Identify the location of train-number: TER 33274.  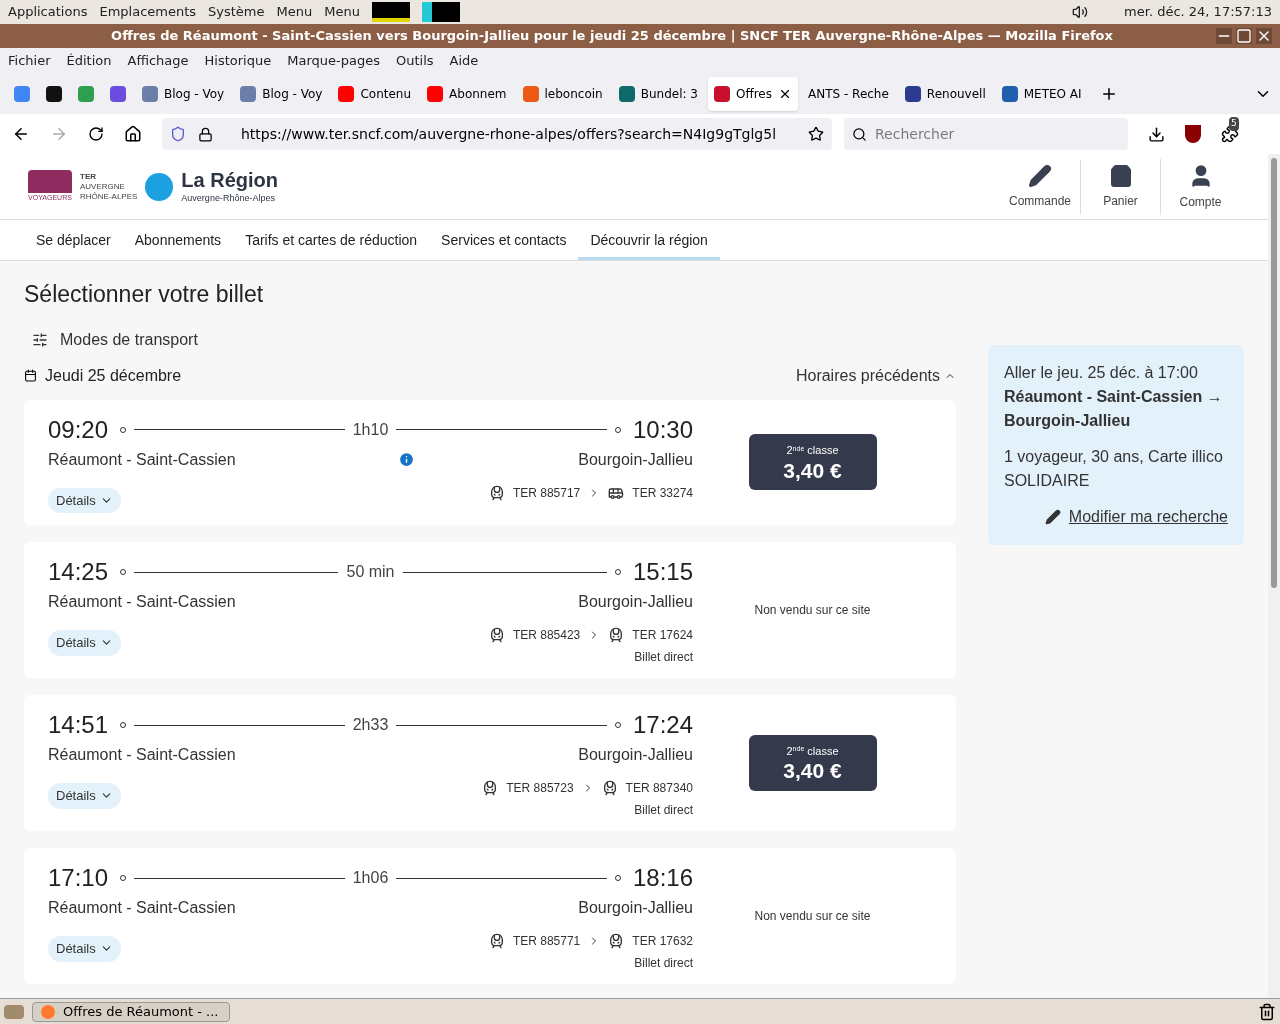
(662, 493).